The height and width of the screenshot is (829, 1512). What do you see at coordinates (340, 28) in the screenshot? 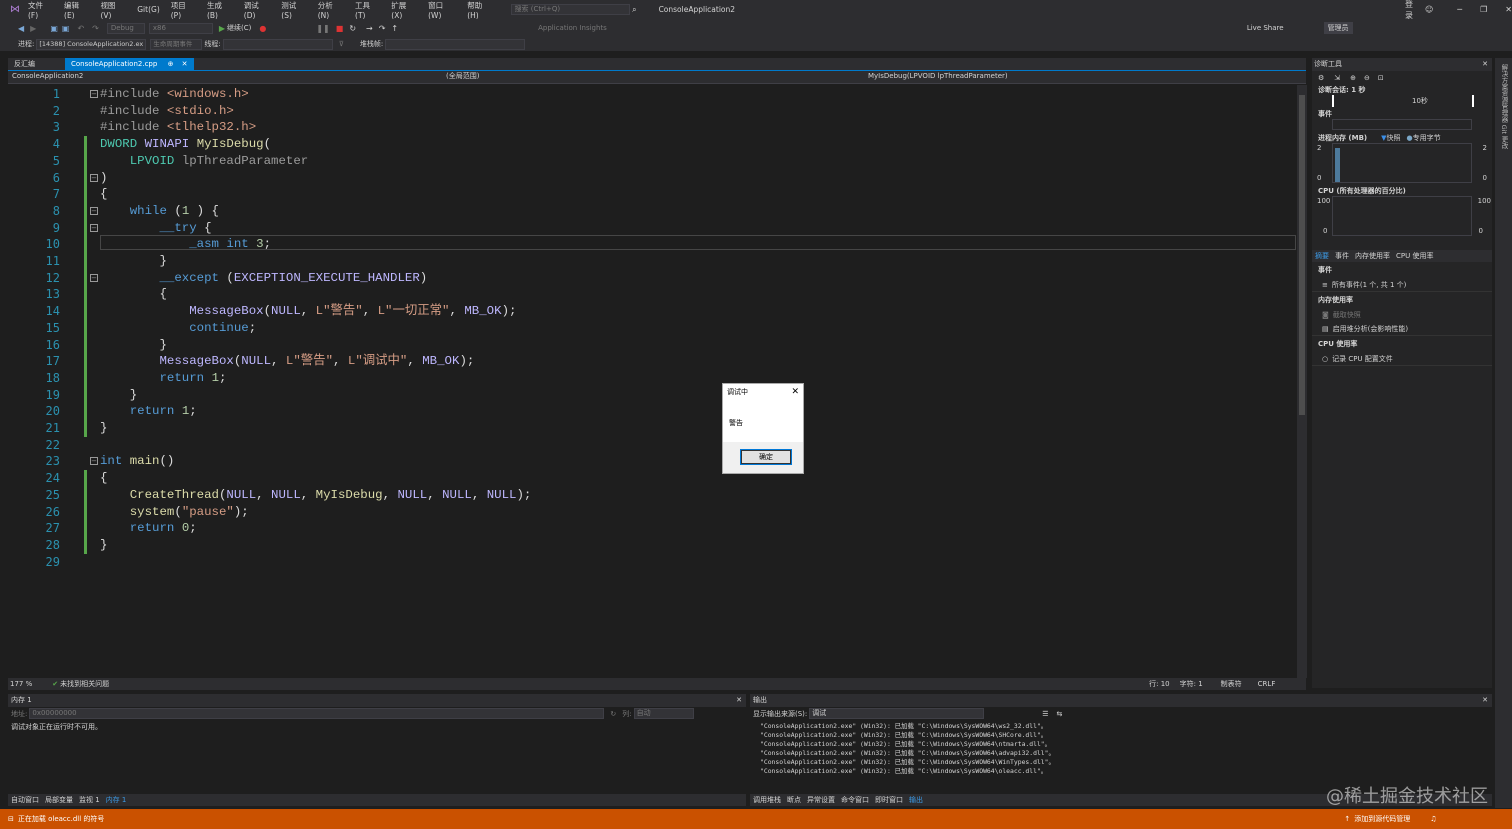
I see `stop-icon: ■` at bounding box center [340, 28].